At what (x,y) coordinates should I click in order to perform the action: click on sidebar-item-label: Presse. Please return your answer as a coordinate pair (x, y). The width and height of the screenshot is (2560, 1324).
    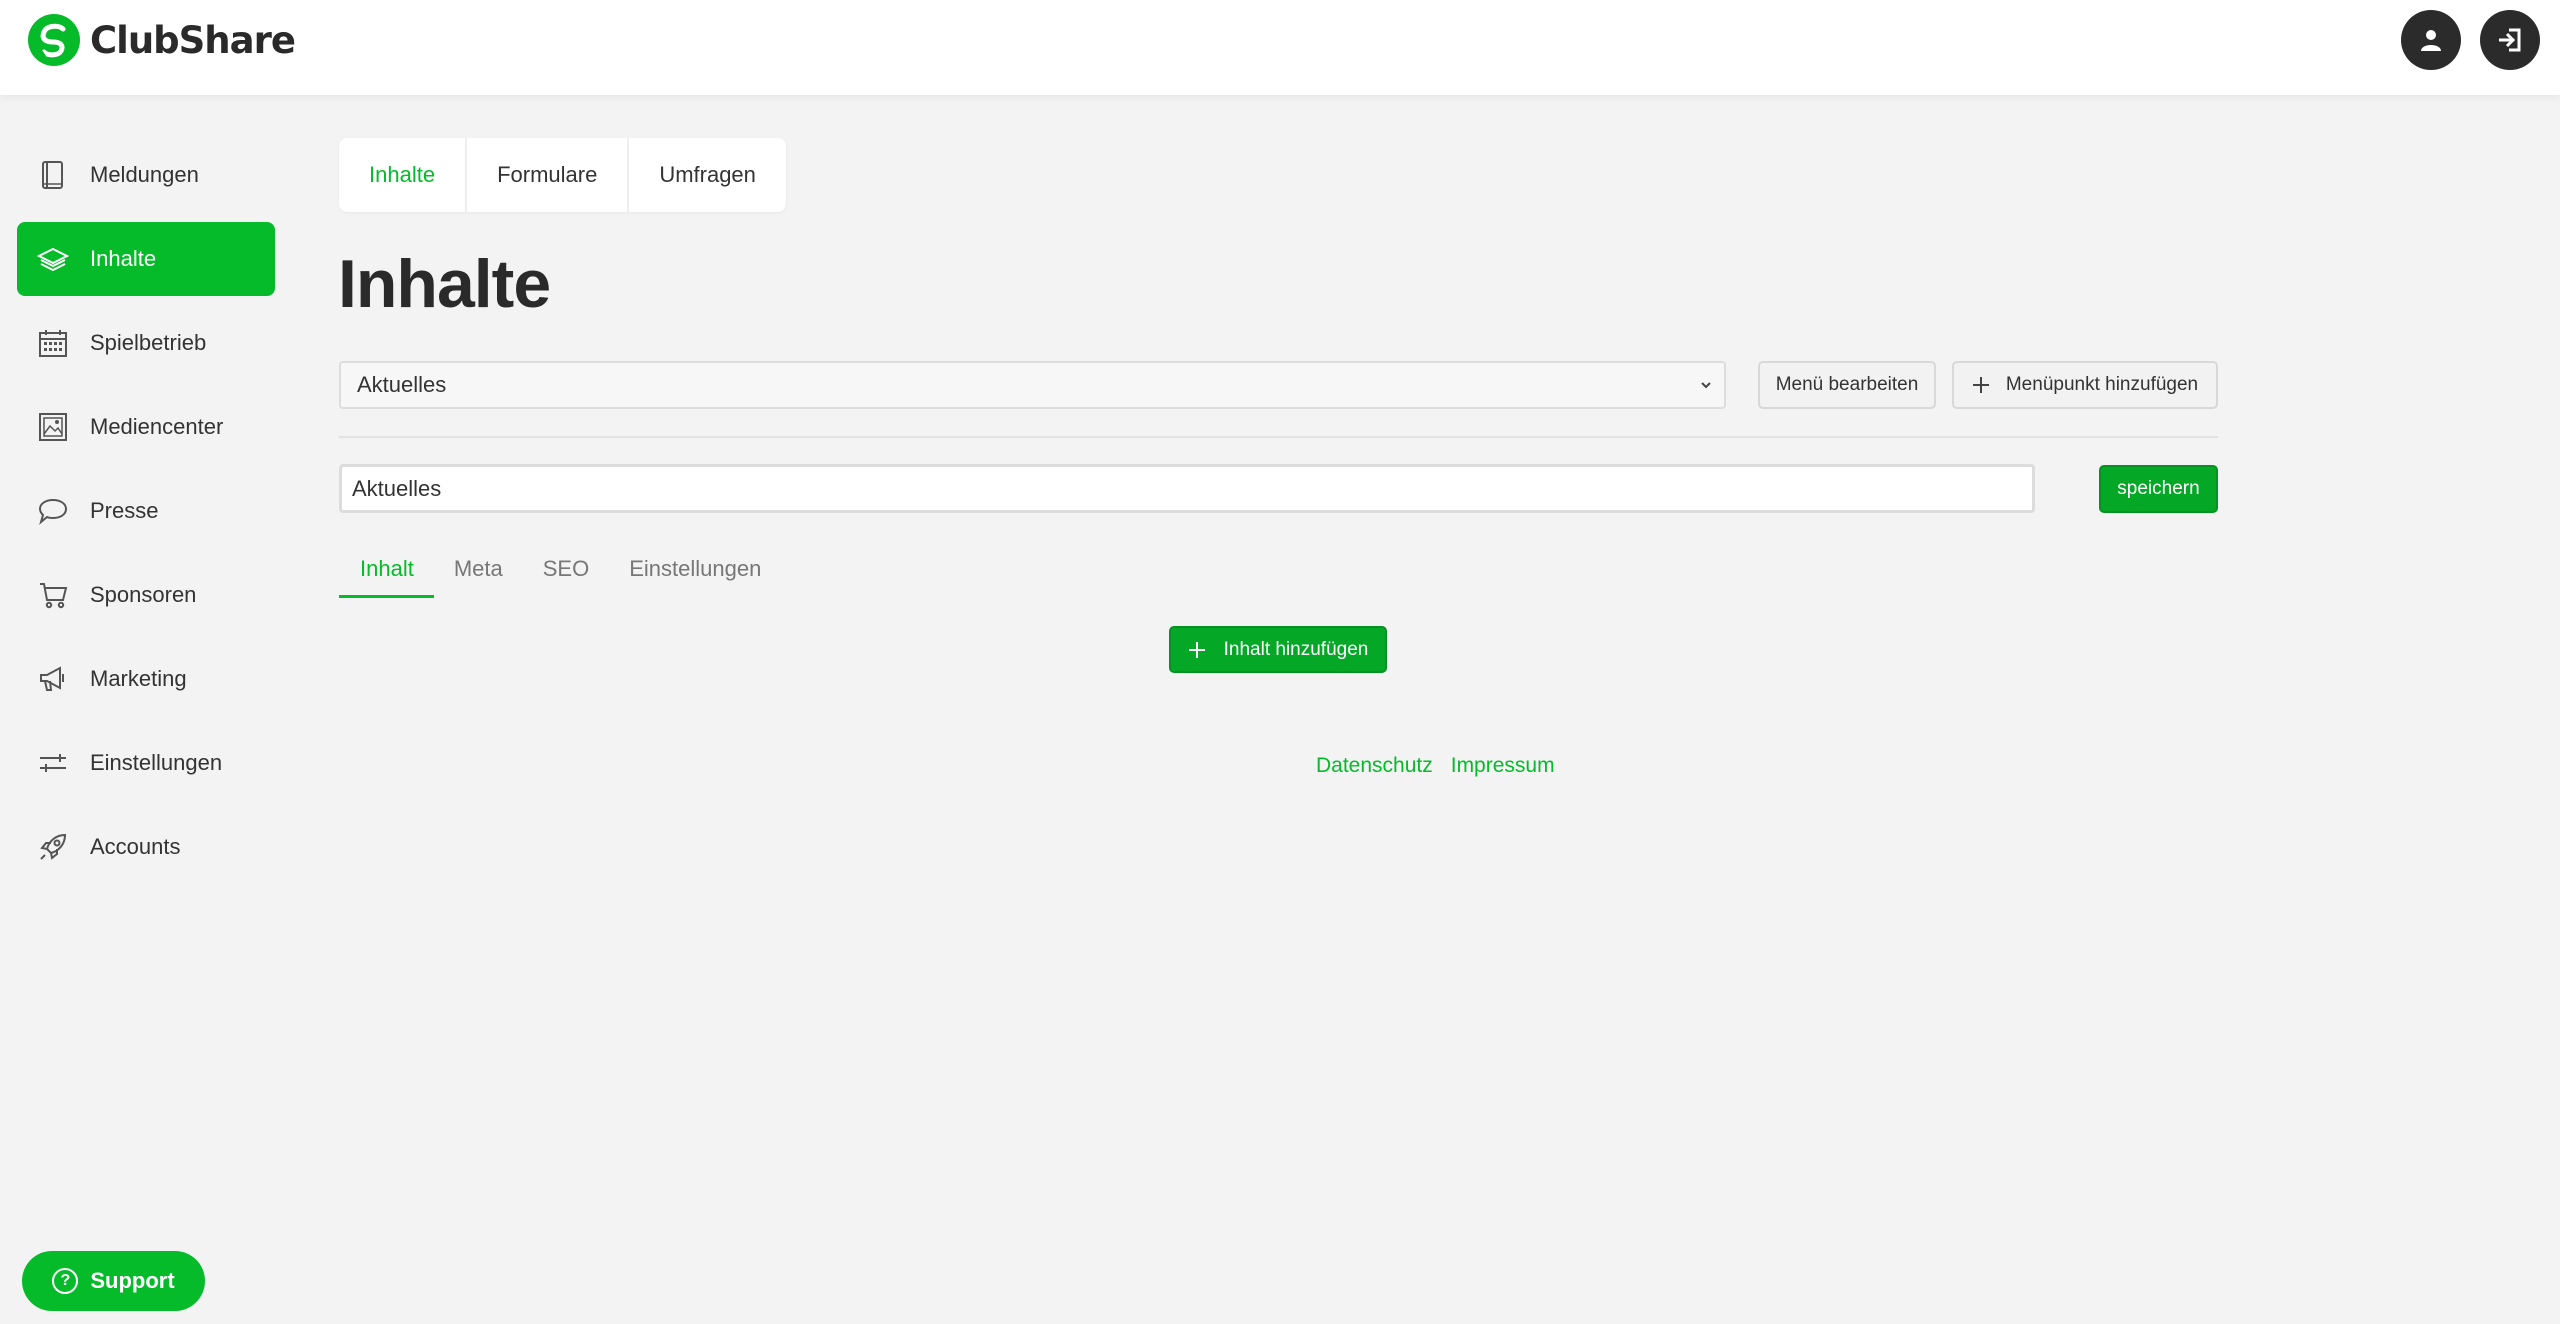
    Looking at the image, I should click on (124, 510).